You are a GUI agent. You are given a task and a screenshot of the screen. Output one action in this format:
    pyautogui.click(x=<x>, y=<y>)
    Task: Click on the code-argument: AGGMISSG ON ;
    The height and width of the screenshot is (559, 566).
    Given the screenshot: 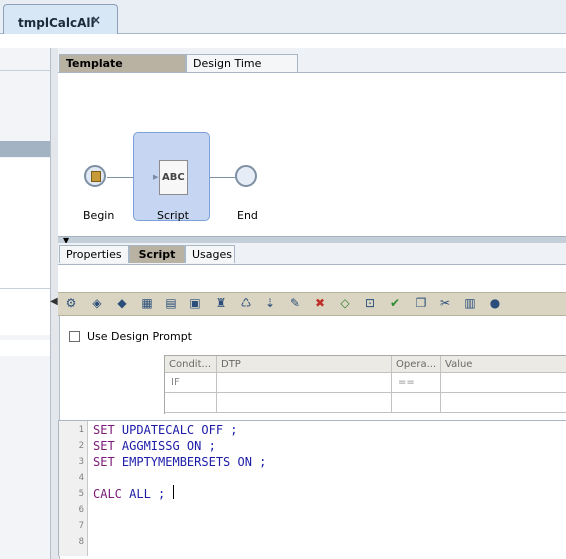 What is the action you would take?
    pyautogui.click(x=168, y=446)
    